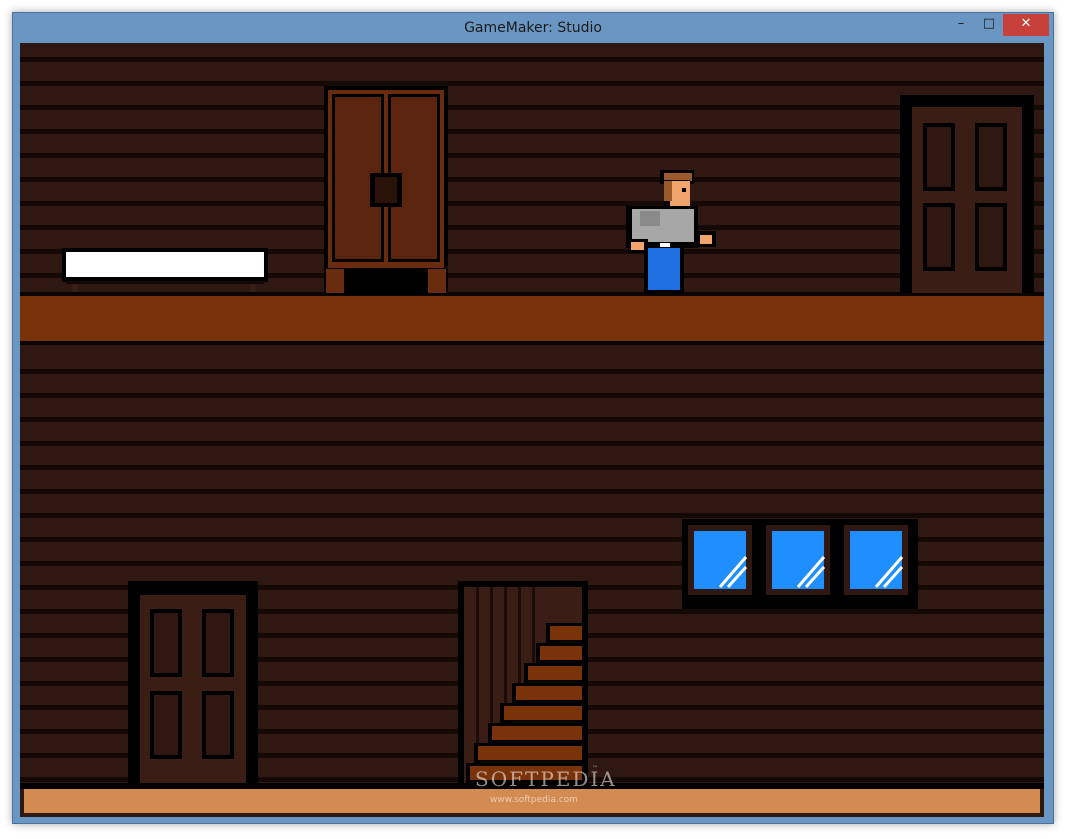 The height and width of the screenshot is (839, 1072). Describe the element at coordinates (386, 190) in the screenshot. I see `wardrobe` at that location.